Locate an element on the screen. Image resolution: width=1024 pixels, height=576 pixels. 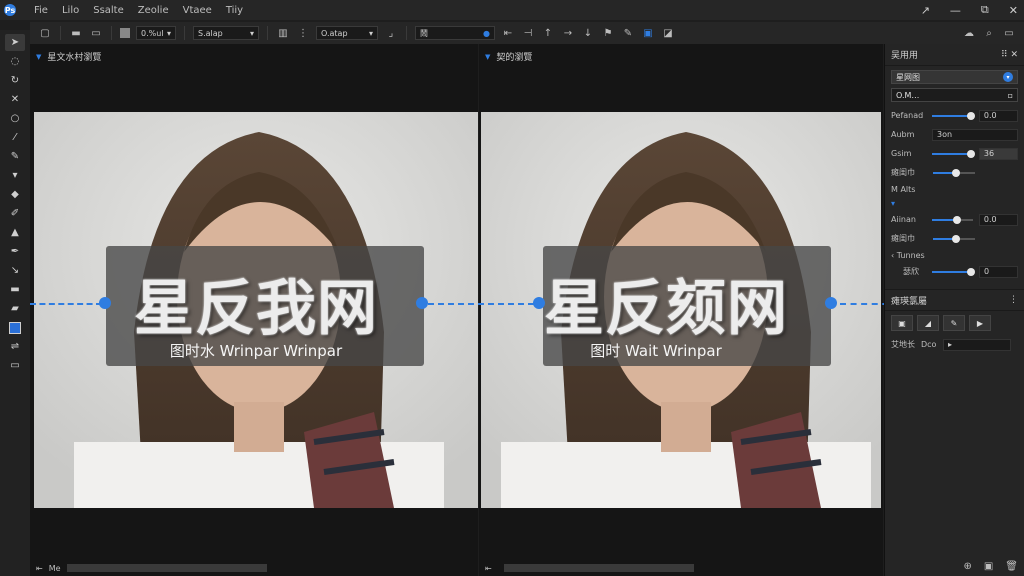
edit-icon: ✎ is located at coordinates (954, 323).